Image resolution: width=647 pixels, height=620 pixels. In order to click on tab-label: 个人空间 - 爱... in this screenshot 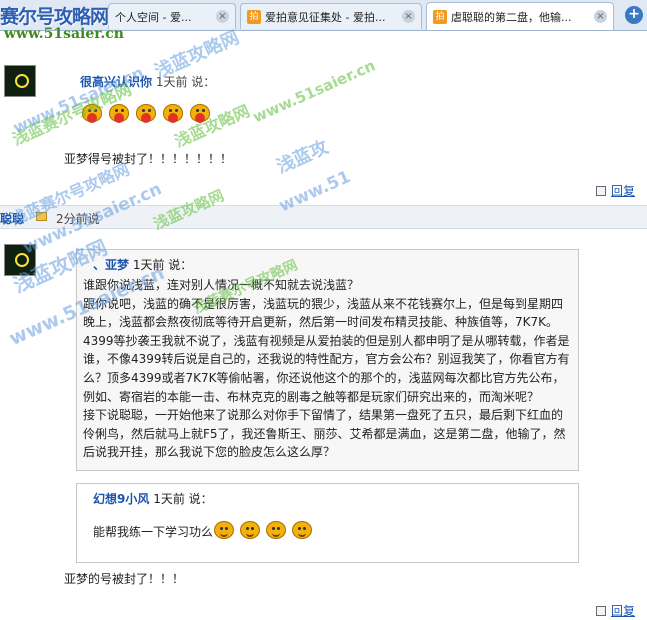, I will do `click(153, 17)`.